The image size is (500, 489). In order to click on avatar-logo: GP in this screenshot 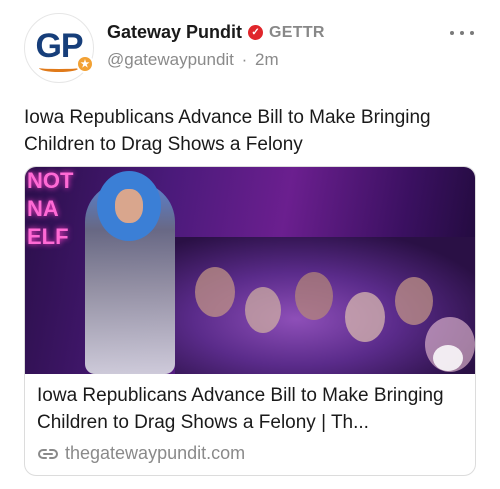, I will do `click(59, 46)`.